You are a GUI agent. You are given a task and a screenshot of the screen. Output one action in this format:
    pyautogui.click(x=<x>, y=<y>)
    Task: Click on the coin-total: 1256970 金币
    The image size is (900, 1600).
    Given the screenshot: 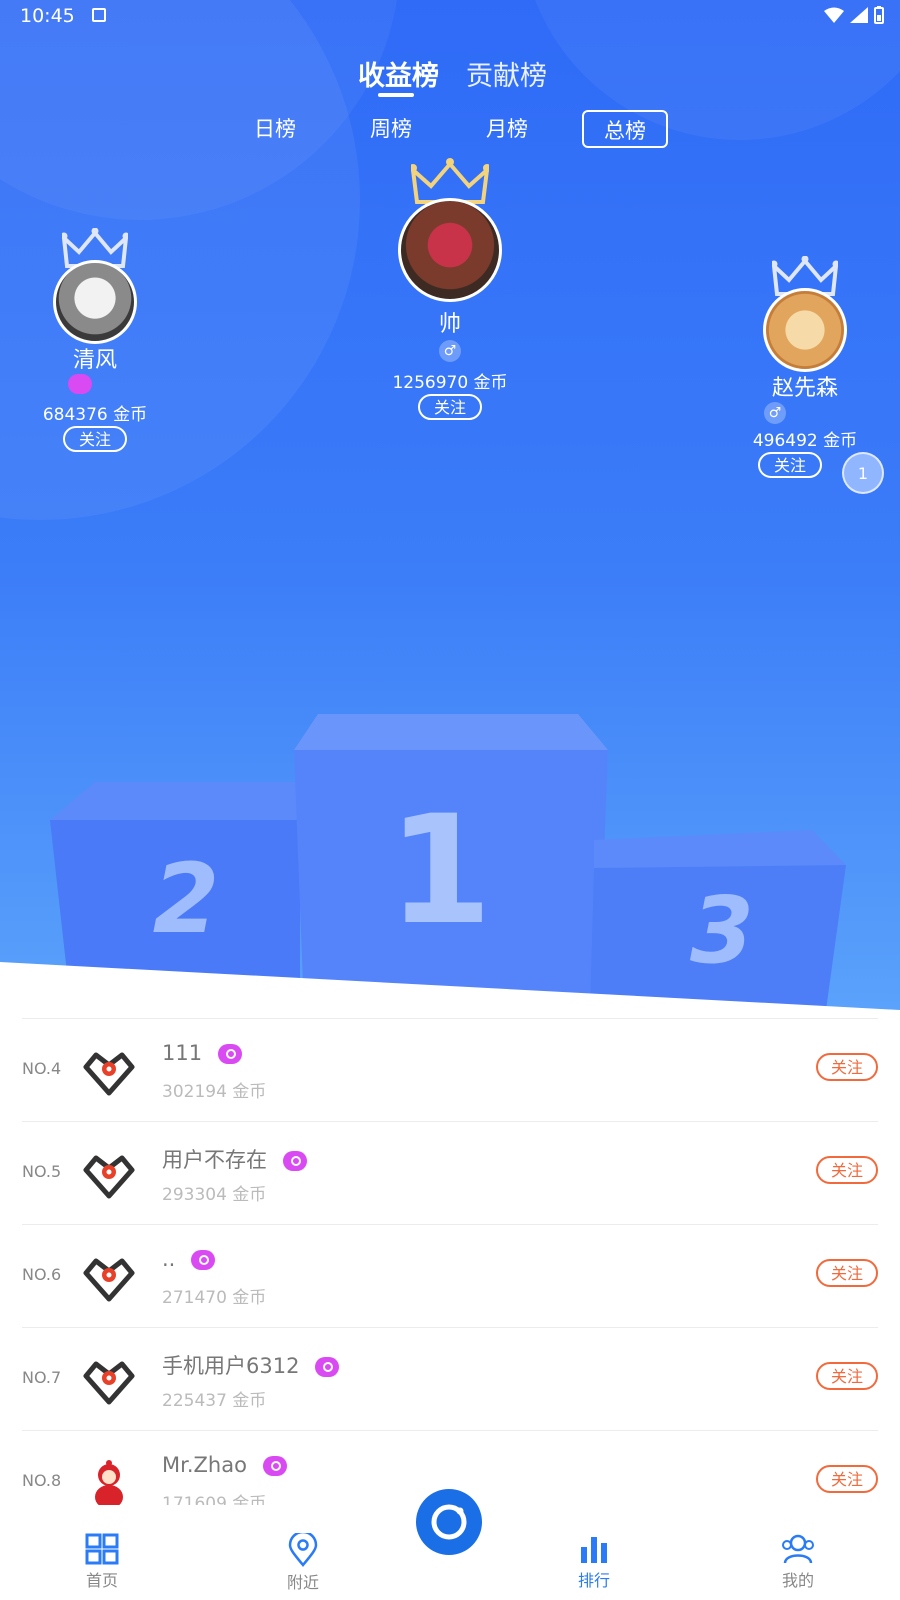 What is the action you would take?
    pyautogui.click(x=450, y=383)
    